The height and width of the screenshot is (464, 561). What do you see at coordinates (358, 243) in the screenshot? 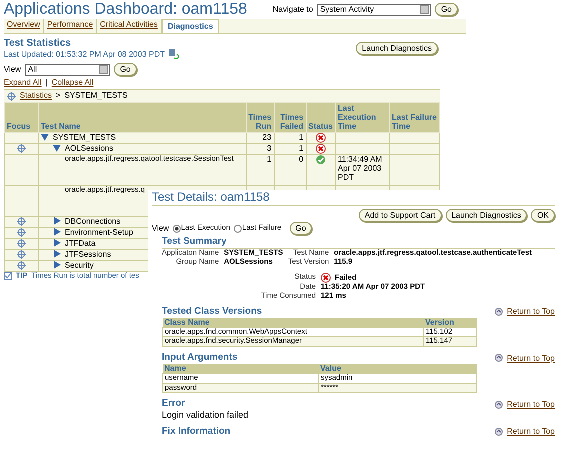
I see `section-heading: Test Summary` at bounding box center [358, 243].